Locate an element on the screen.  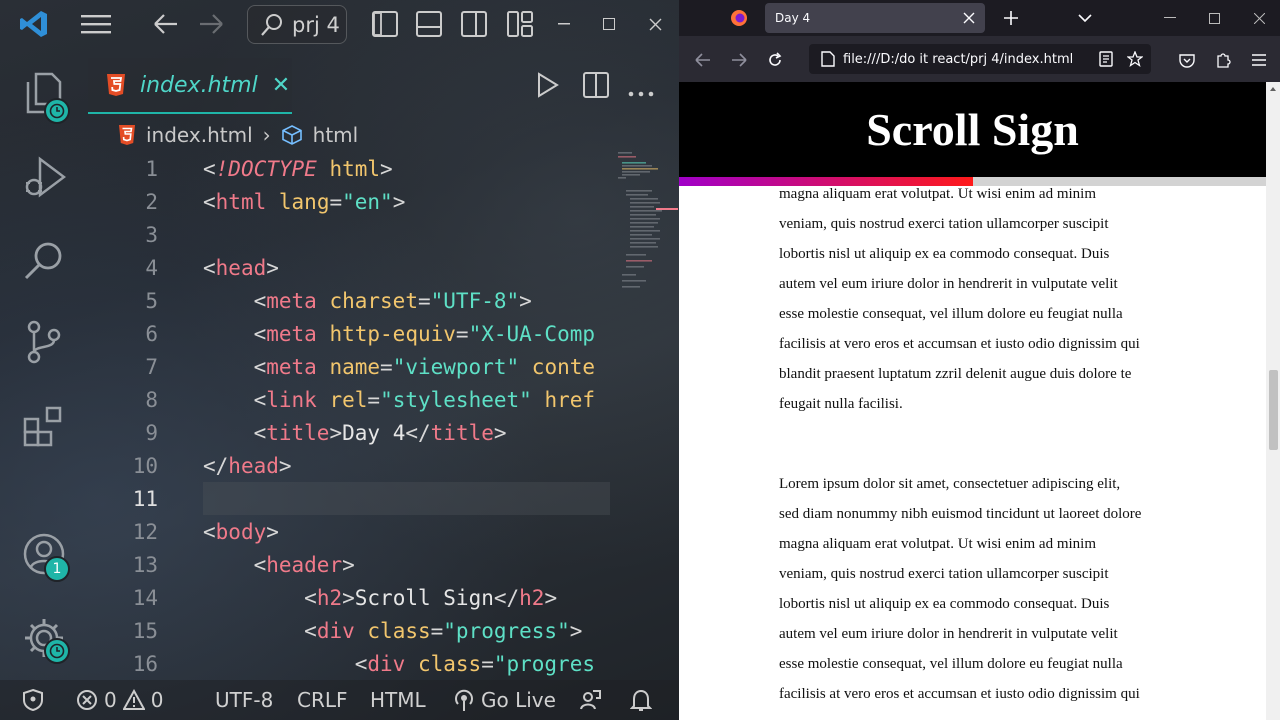
clock-badge-icon is located at coordinates (57, 651).